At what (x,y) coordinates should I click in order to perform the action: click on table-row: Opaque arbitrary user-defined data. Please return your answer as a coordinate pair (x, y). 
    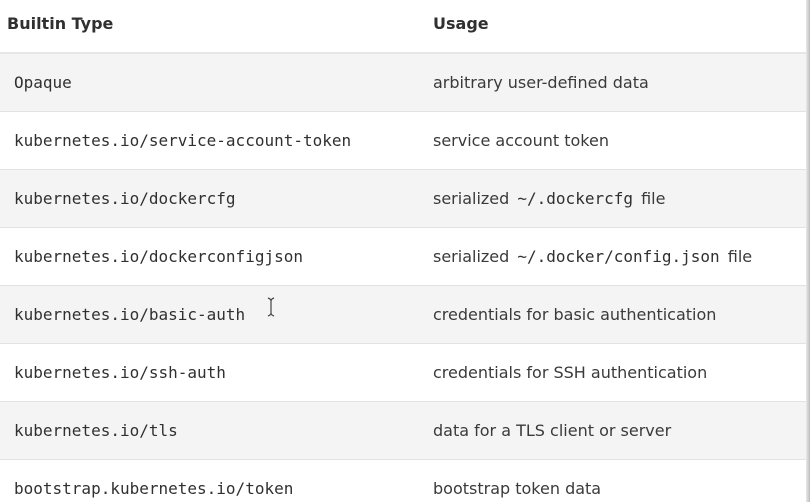
    Looking at the image, I should click on (403, 82).